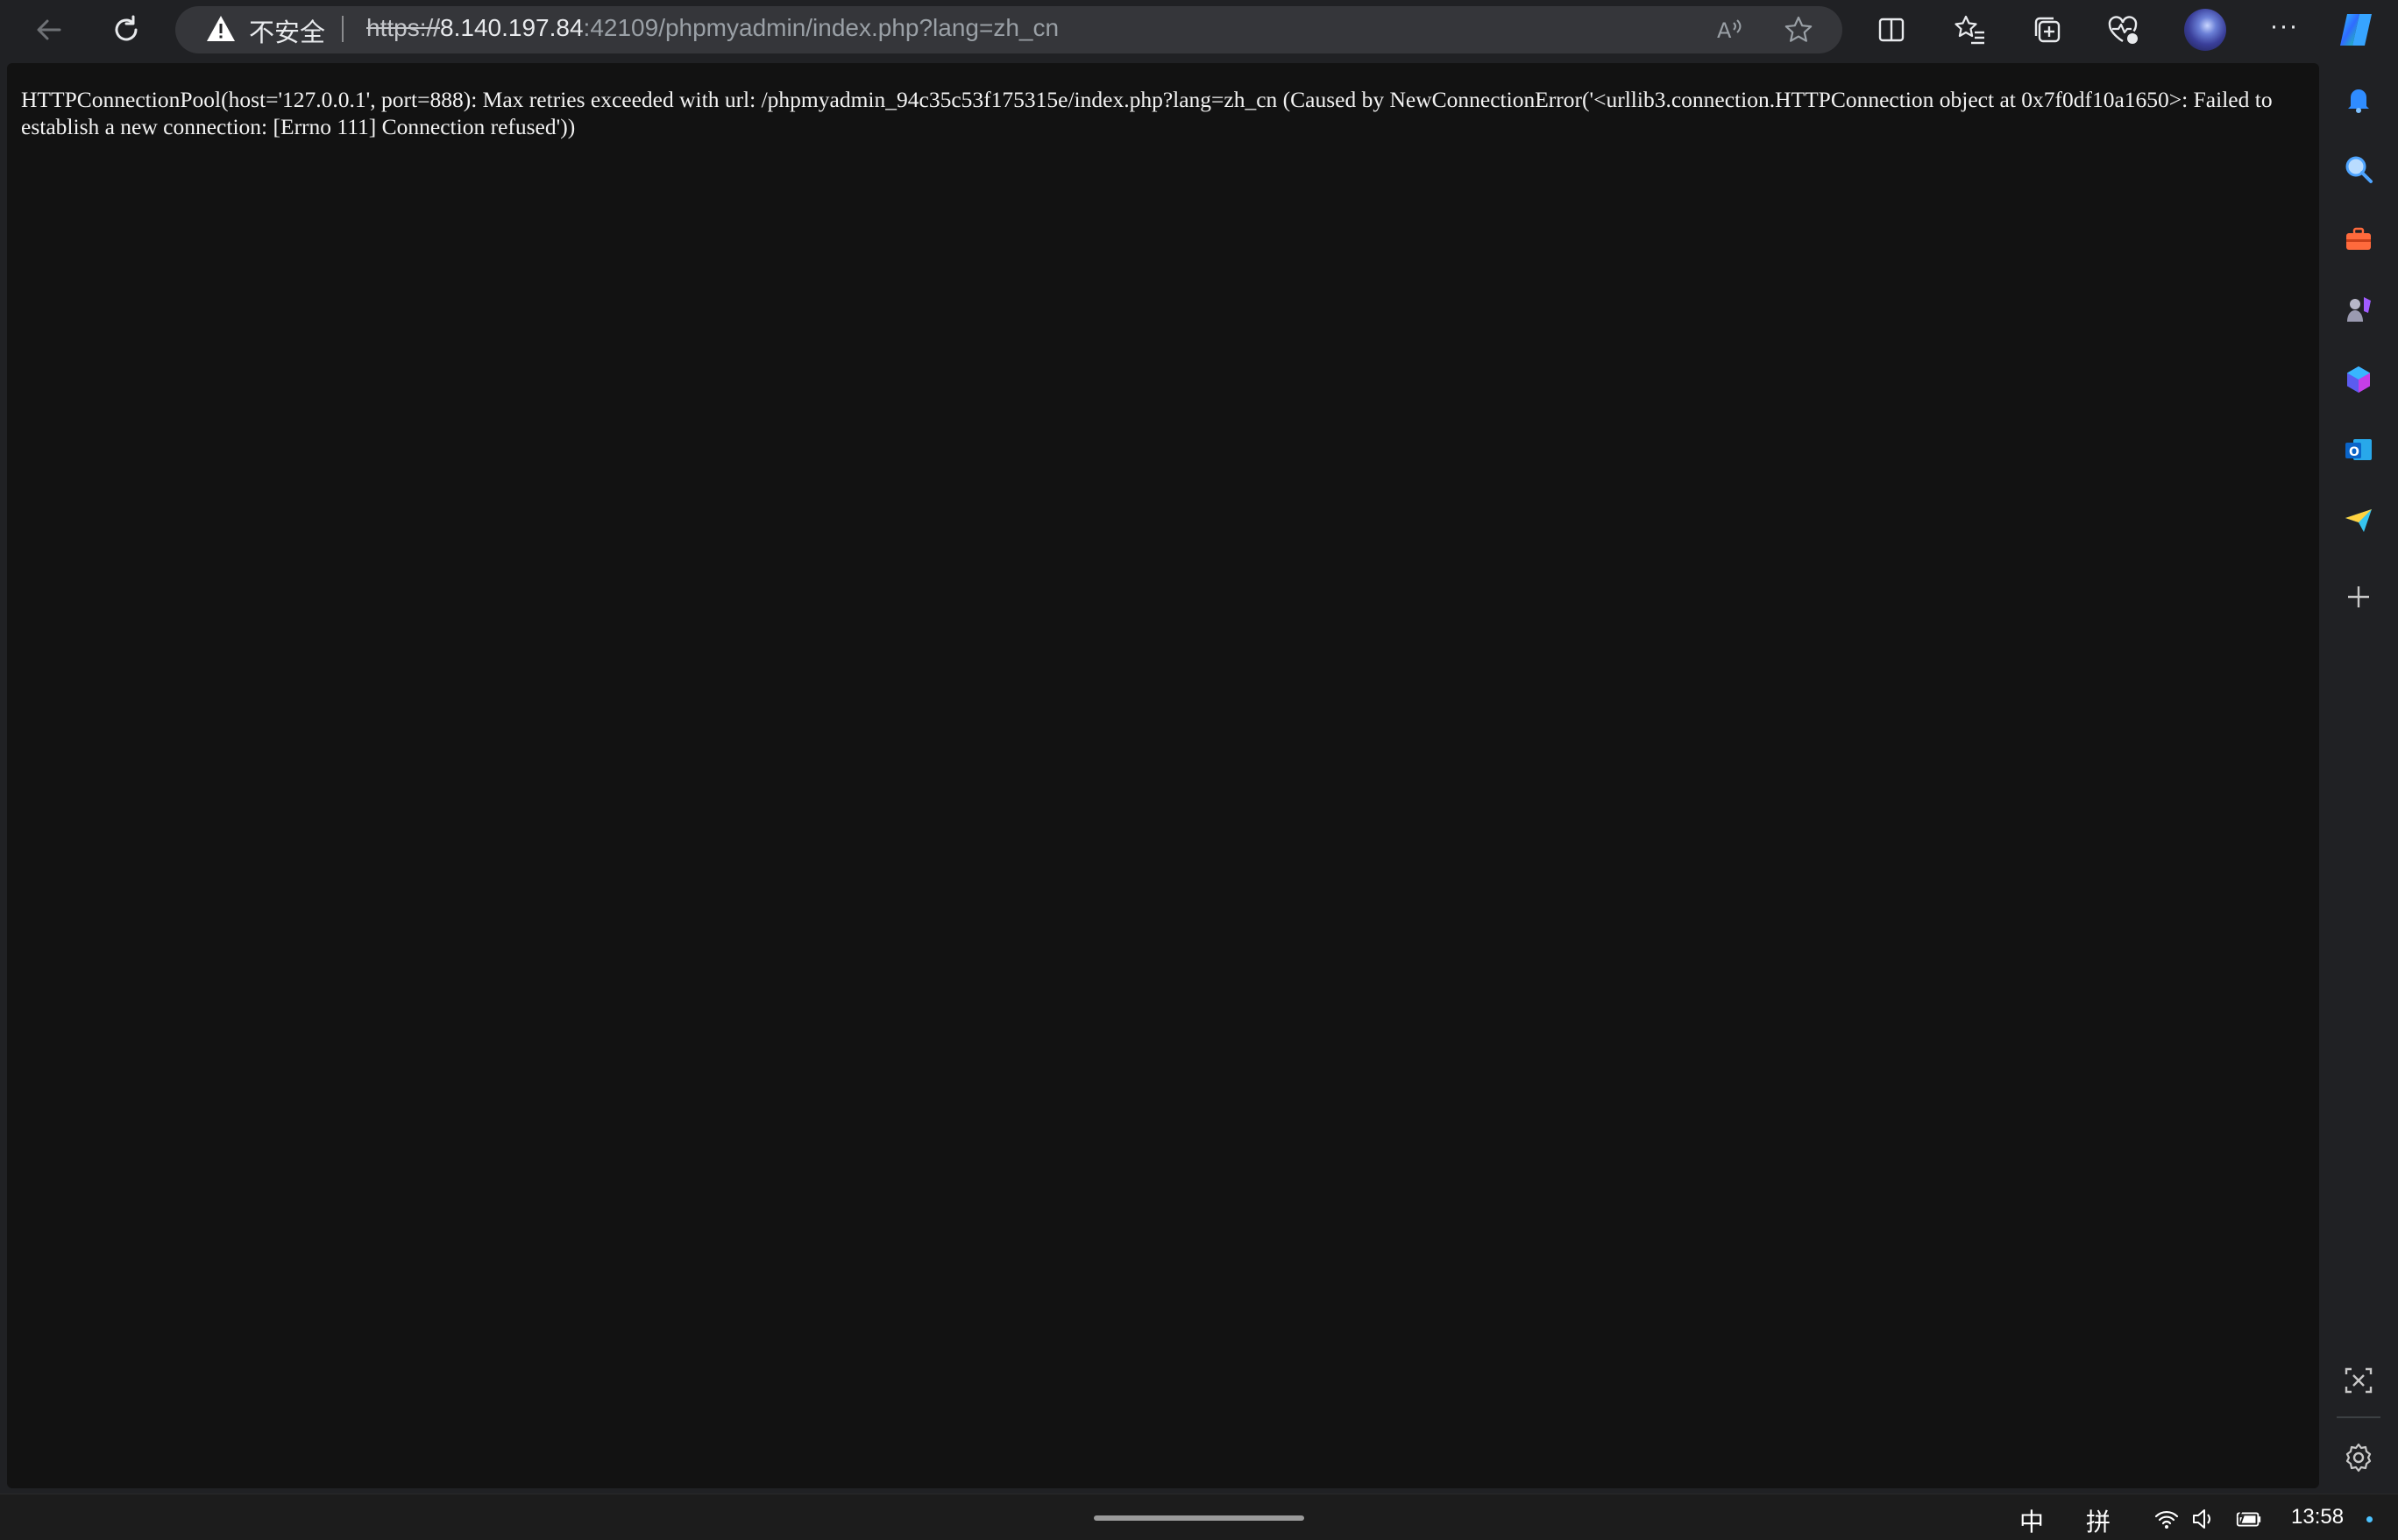  I want to click on sidebar-divider, so click(2358, 1417).